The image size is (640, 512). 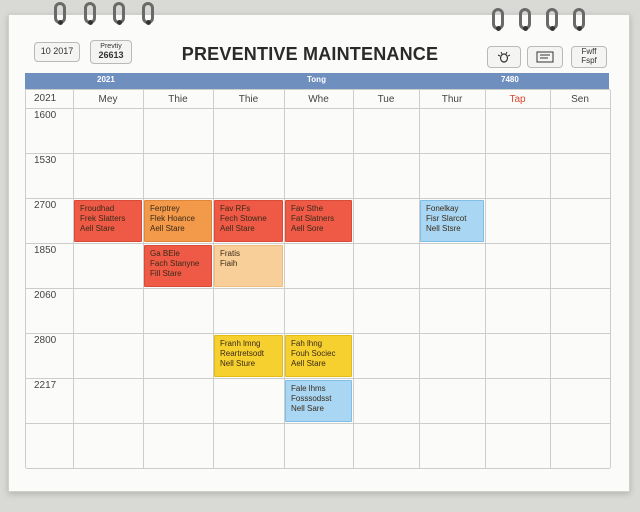 What do you see at coordinates (243, 218) in the screenshot?
I see `event-text: Fech Stowne` at bounding box center [243, 218].